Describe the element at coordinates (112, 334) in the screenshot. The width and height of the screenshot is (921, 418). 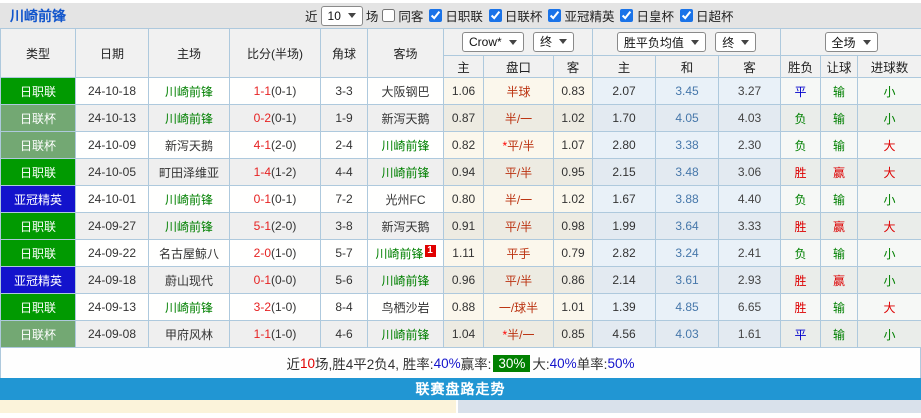
I see `match-date: 24-09-08` at that location.